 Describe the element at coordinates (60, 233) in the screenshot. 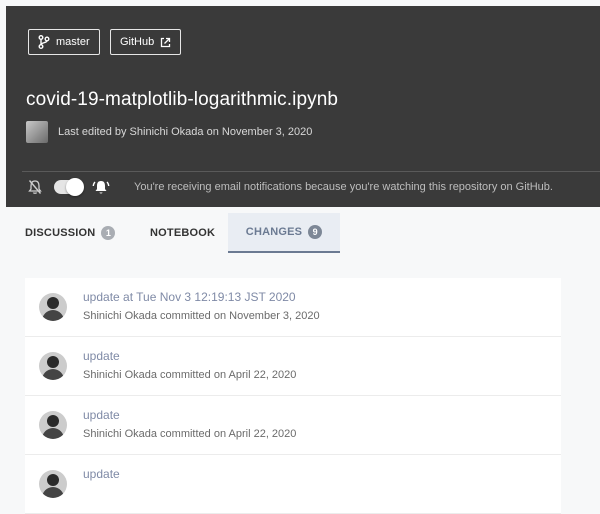

I see `tab-label: DISCUSSION` at that location.